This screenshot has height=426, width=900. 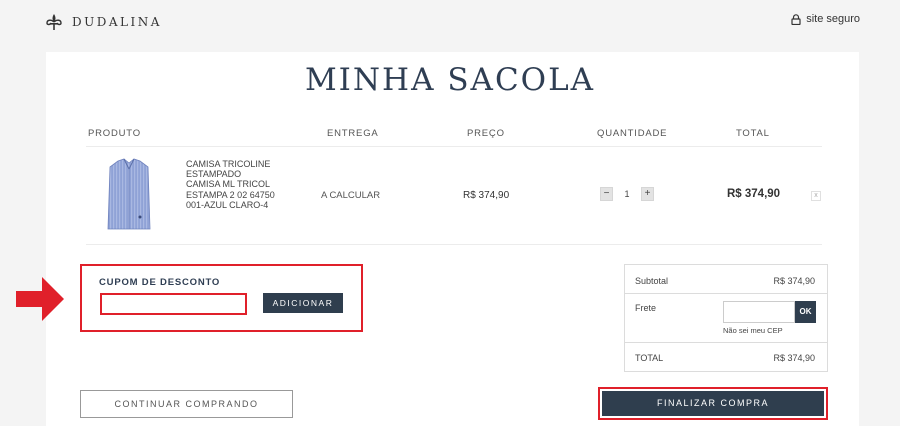 I want to click on unknown-cep-link: Não sei meu CEP, so click(x=753, y=330).